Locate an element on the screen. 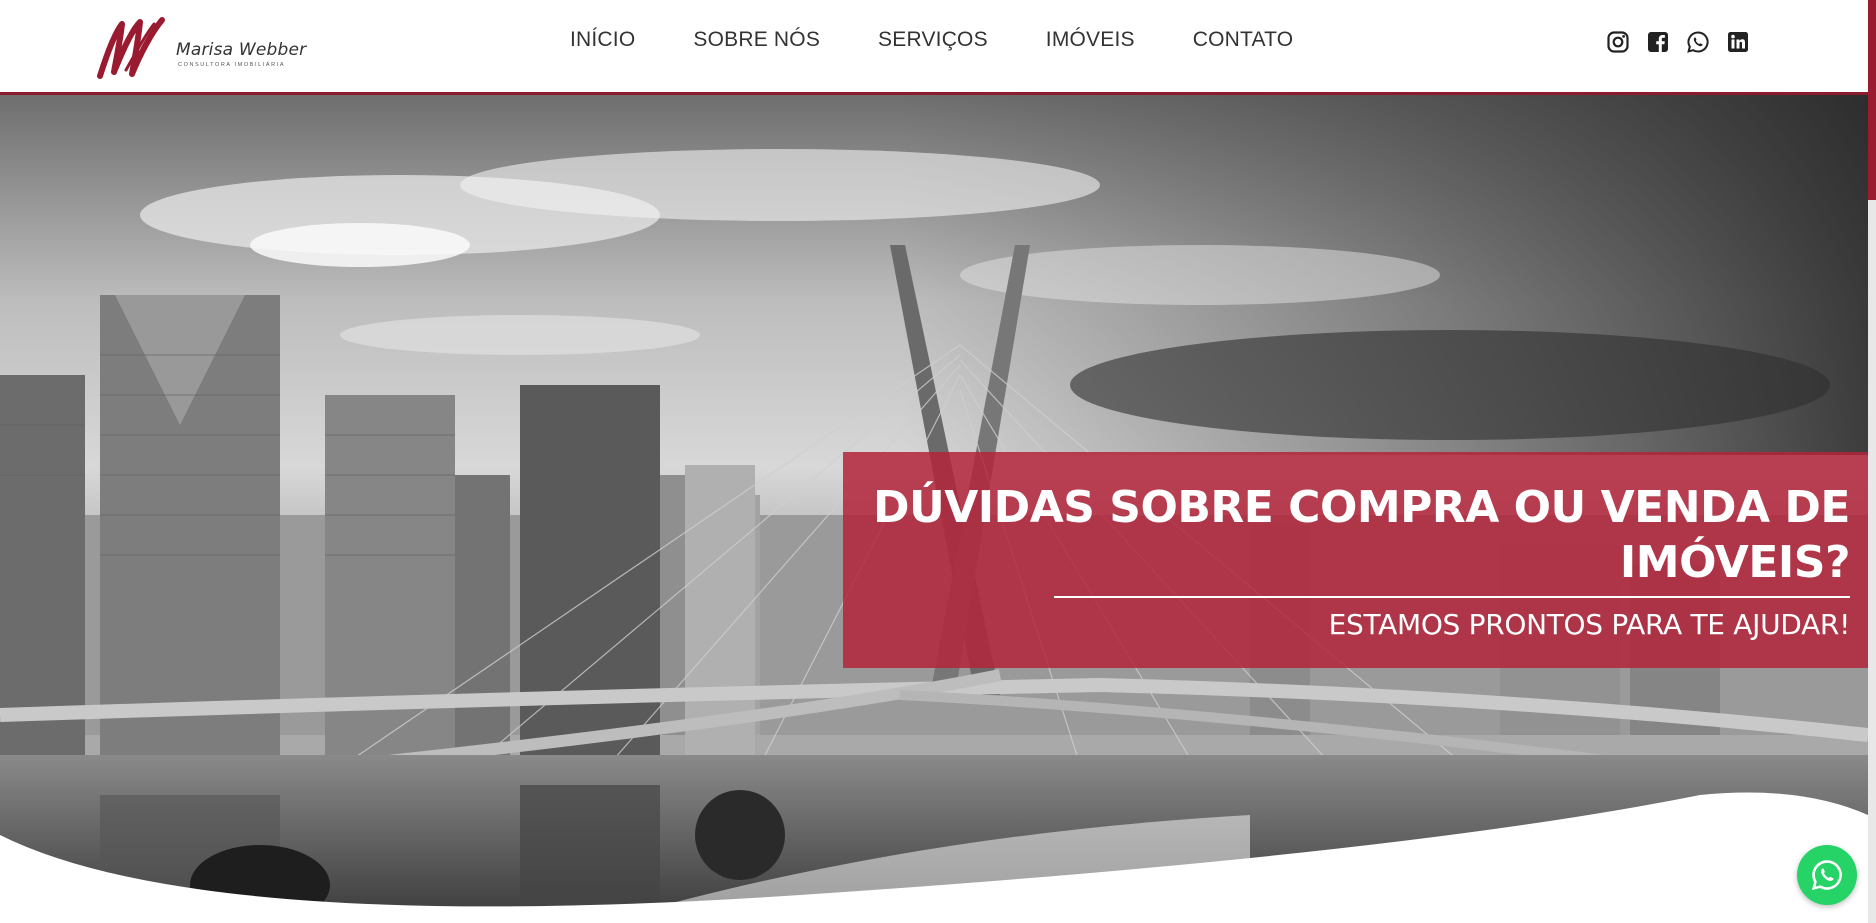 This screenshot has height=923, width=1876. social-links is located at coordinates (1678, 42).